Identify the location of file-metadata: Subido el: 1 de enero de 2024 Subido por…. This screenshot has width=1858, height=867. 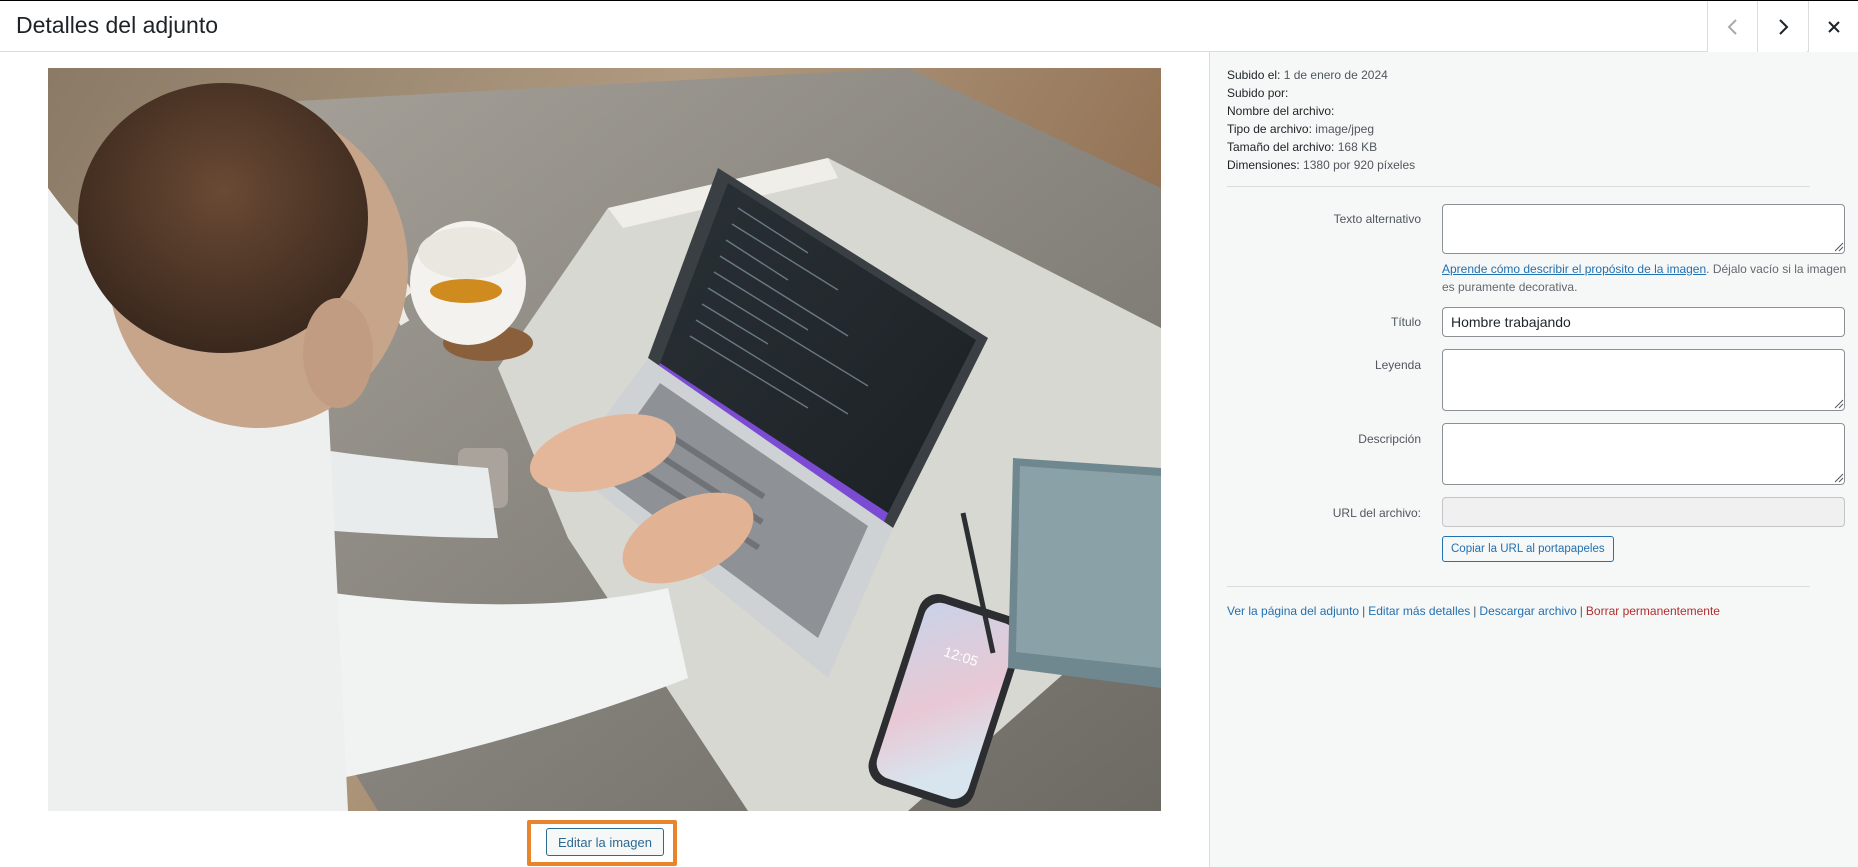
(1321, 120).